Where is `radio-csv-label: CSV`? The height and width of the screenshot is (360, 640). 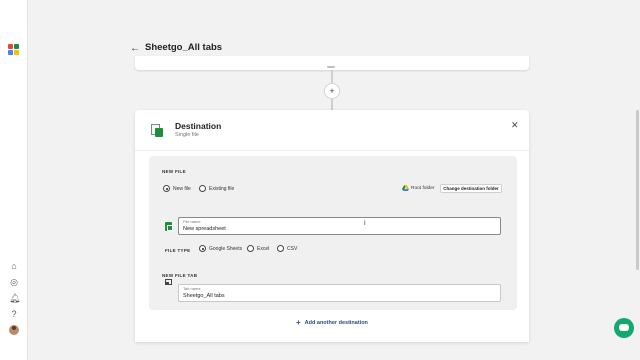 radio-csv-label: CSV is located at coordinates (292, 248).